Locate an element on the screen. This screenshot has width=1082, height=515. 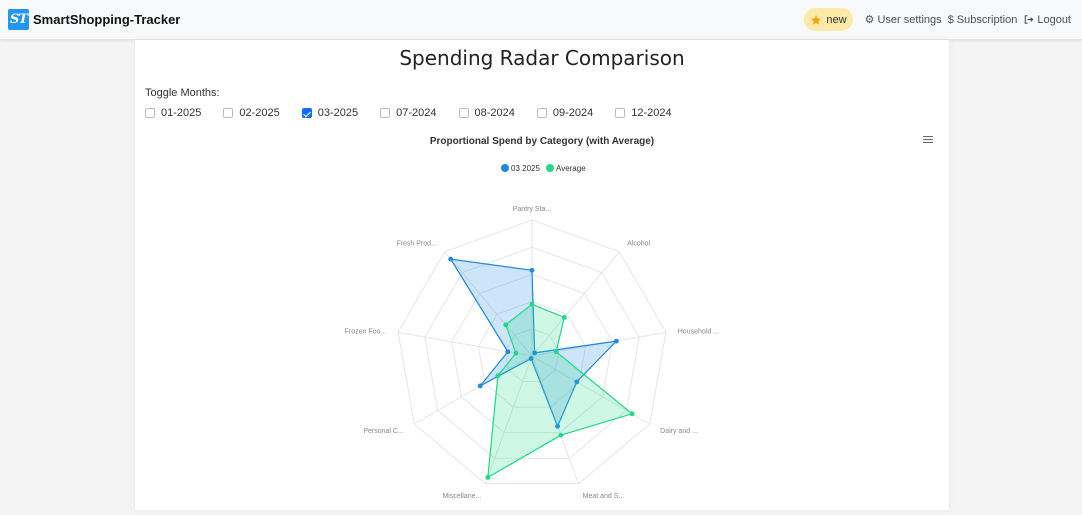
month-toggle-02-2025: 02-2025 is located at coordinates (251, 113).